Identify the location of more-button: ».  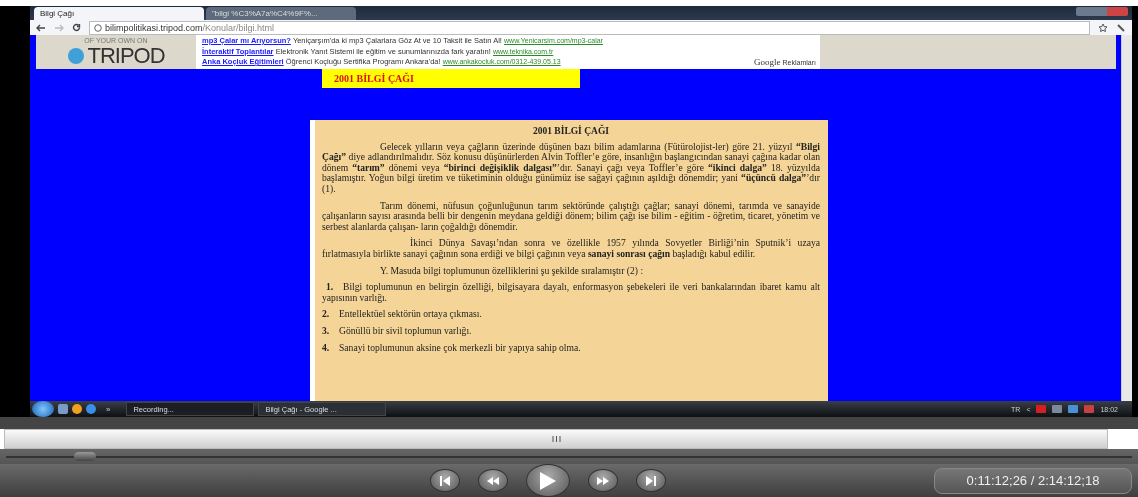
(108, 409).